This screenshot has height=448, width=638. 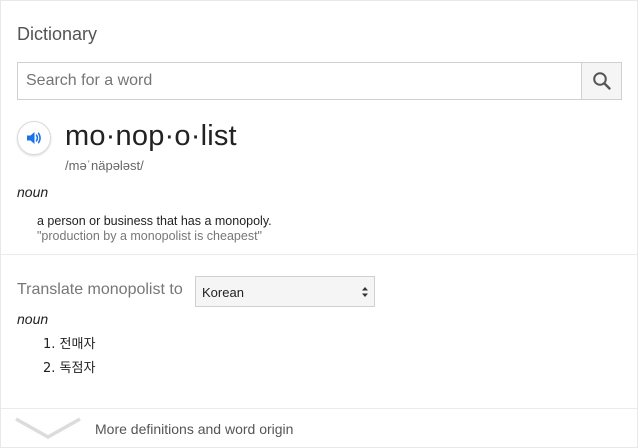 What do you see at coordinates (194, 429) in the screenshot?
I see `more-definitions-label: More definitions and word origin` at bounding box center [194, 429].